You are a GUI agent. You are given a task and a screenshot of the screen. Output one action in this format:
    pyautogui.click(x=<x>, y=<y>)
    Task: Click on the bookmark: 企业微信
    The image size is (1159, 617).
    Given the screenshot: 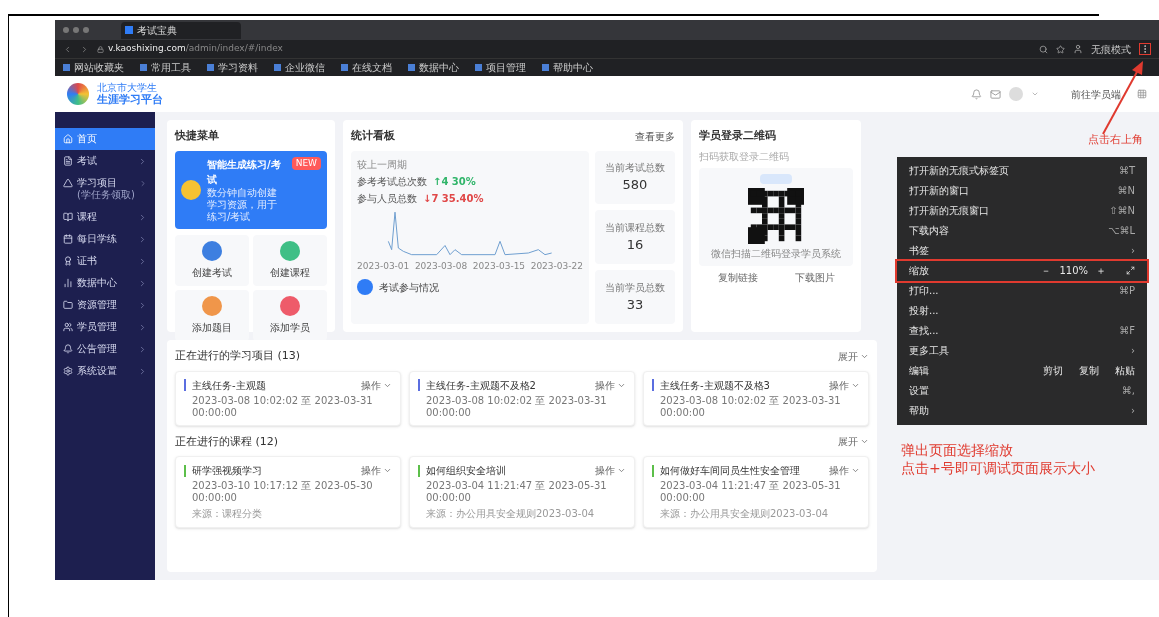 What is the action you would take?
    pyautogui.click(x=299, y=67)
    